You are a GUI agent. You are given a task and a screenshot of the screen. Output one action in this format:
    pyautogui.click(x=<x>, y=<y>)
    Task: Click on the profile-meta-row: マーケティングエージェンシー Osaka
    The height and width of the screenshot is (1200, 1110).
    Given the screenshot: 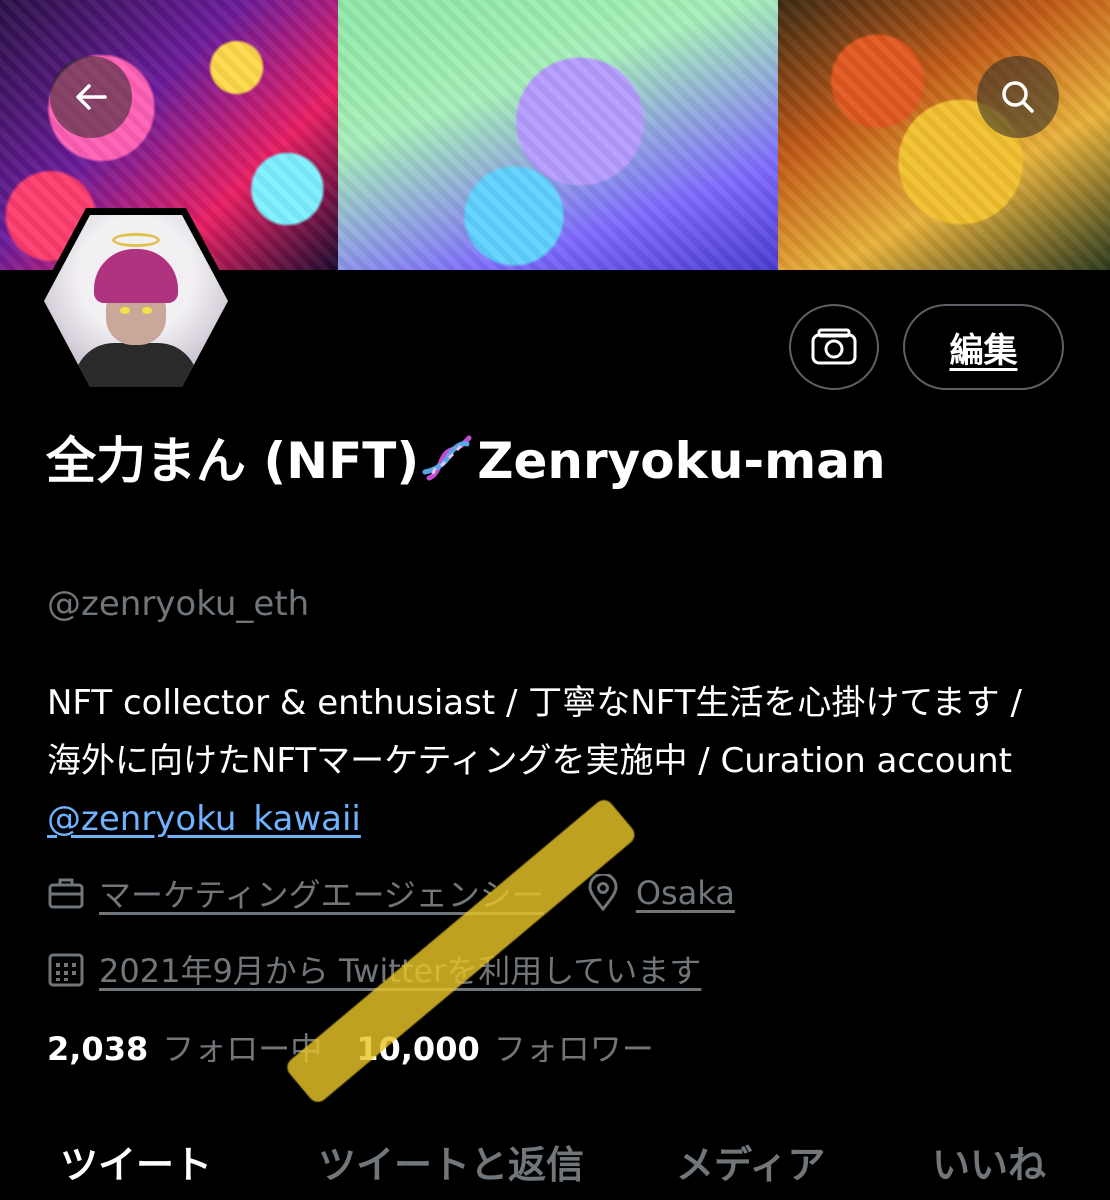 What is the action you would take?
    pyautogui.click(x=391, y=893)
    